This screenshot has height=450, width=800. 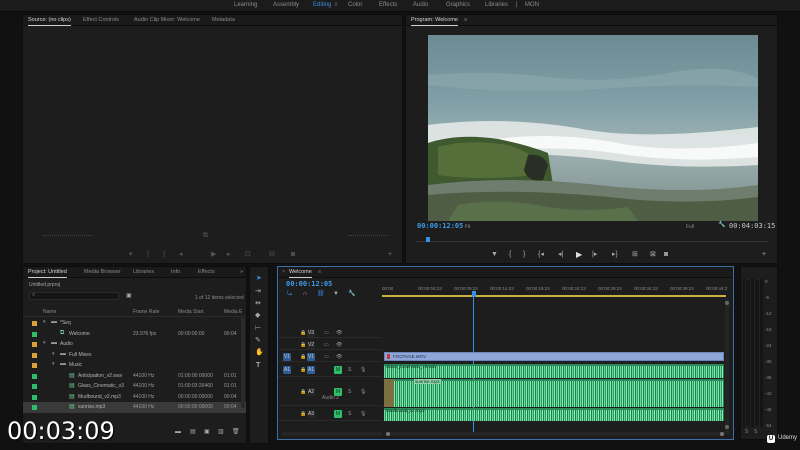 I want to click on track-select-tool-icon: ⇥, so click(x=258, y=291).